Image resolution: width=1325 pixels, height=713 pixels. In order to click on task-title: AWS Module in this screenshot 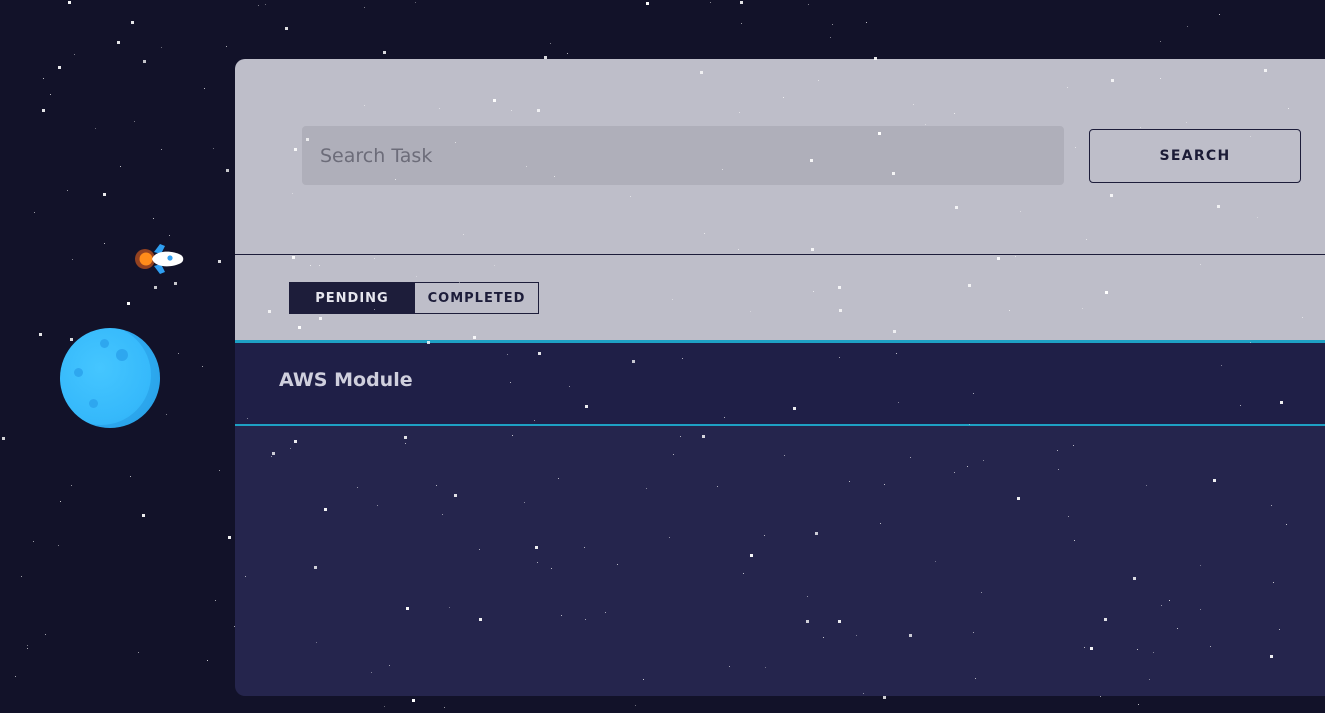, I will do `click(346, 380)`.